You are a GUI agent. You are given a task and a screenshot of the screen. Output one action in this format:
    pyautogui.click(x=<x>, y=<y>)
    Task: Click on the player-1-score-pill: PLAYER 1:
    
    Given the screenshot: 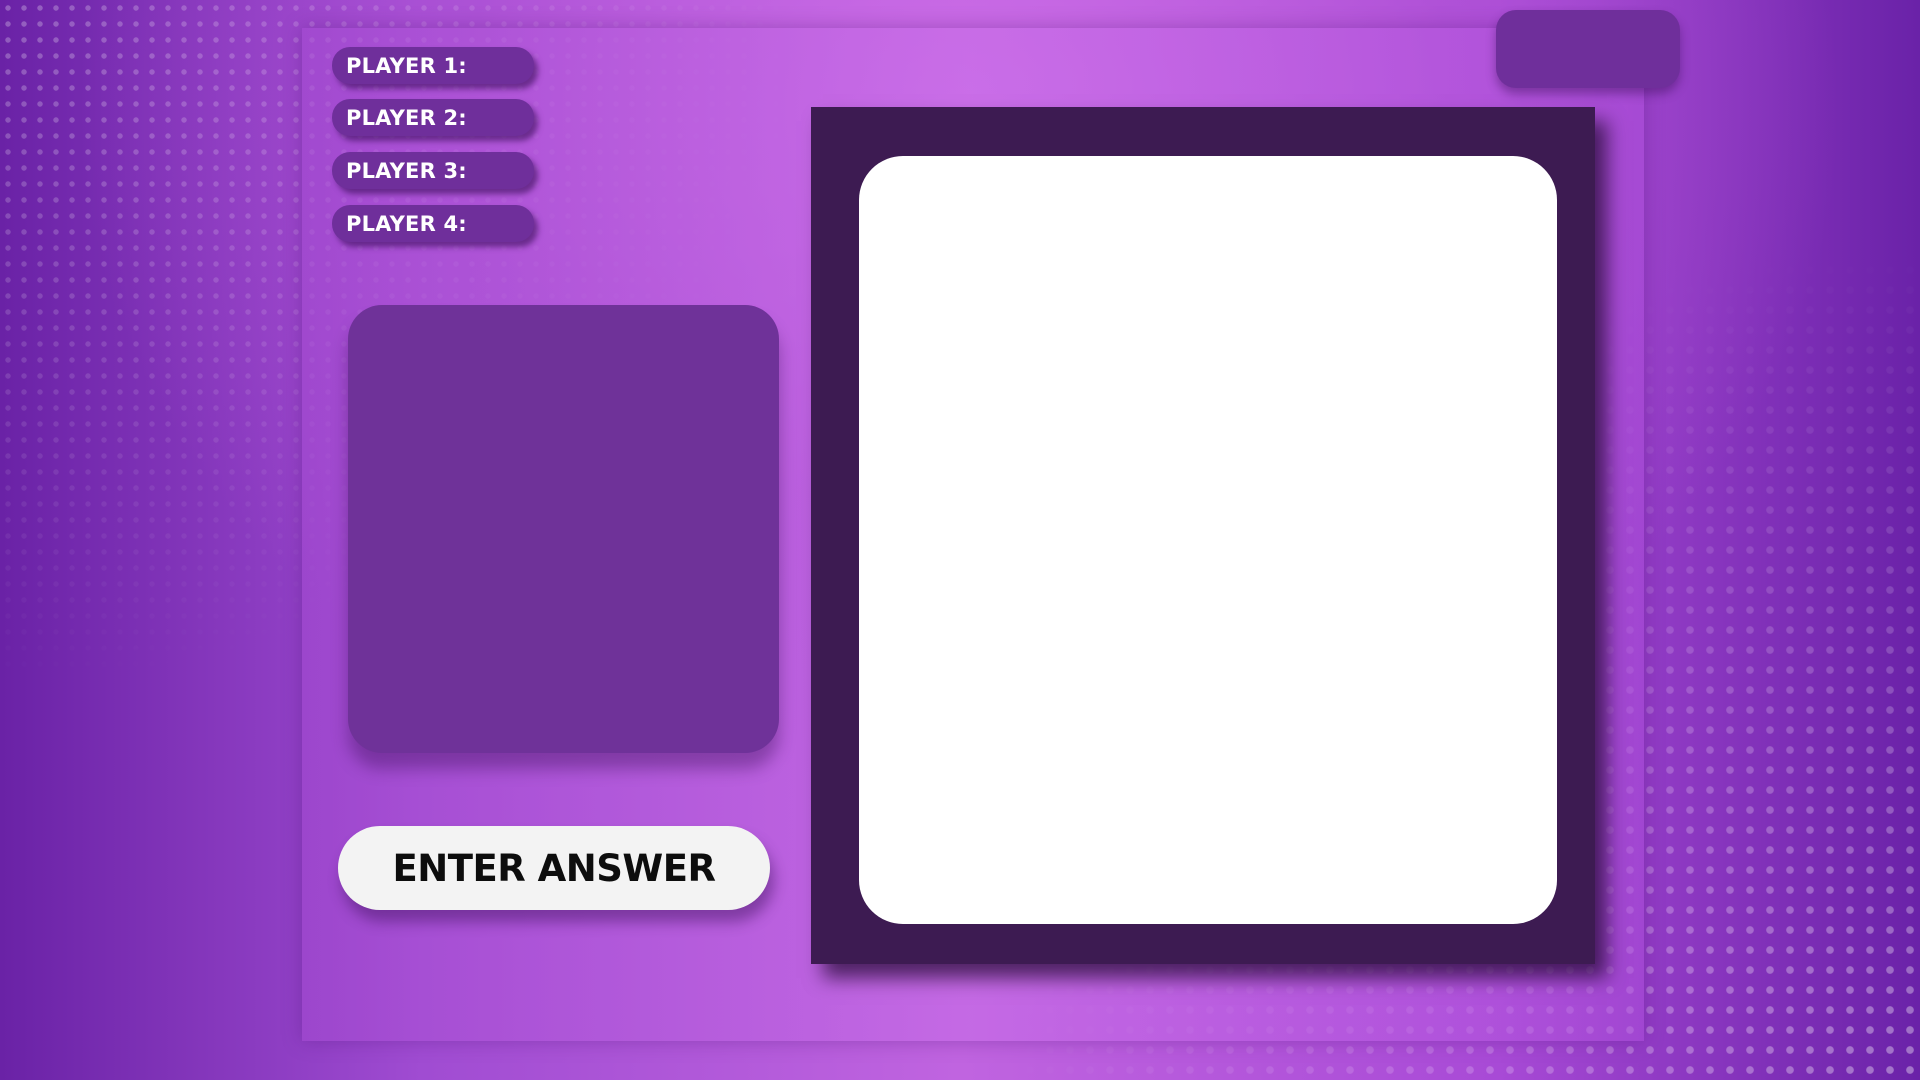 What is the action you would take?
    pyautogui.click(x=433, y=65)
    